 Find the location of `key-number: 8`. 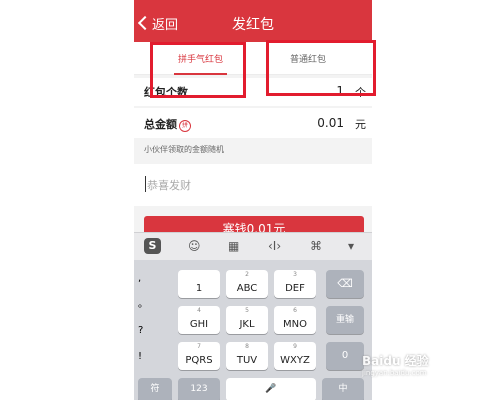

key-number: 8 is located at coordinates (247, 346).